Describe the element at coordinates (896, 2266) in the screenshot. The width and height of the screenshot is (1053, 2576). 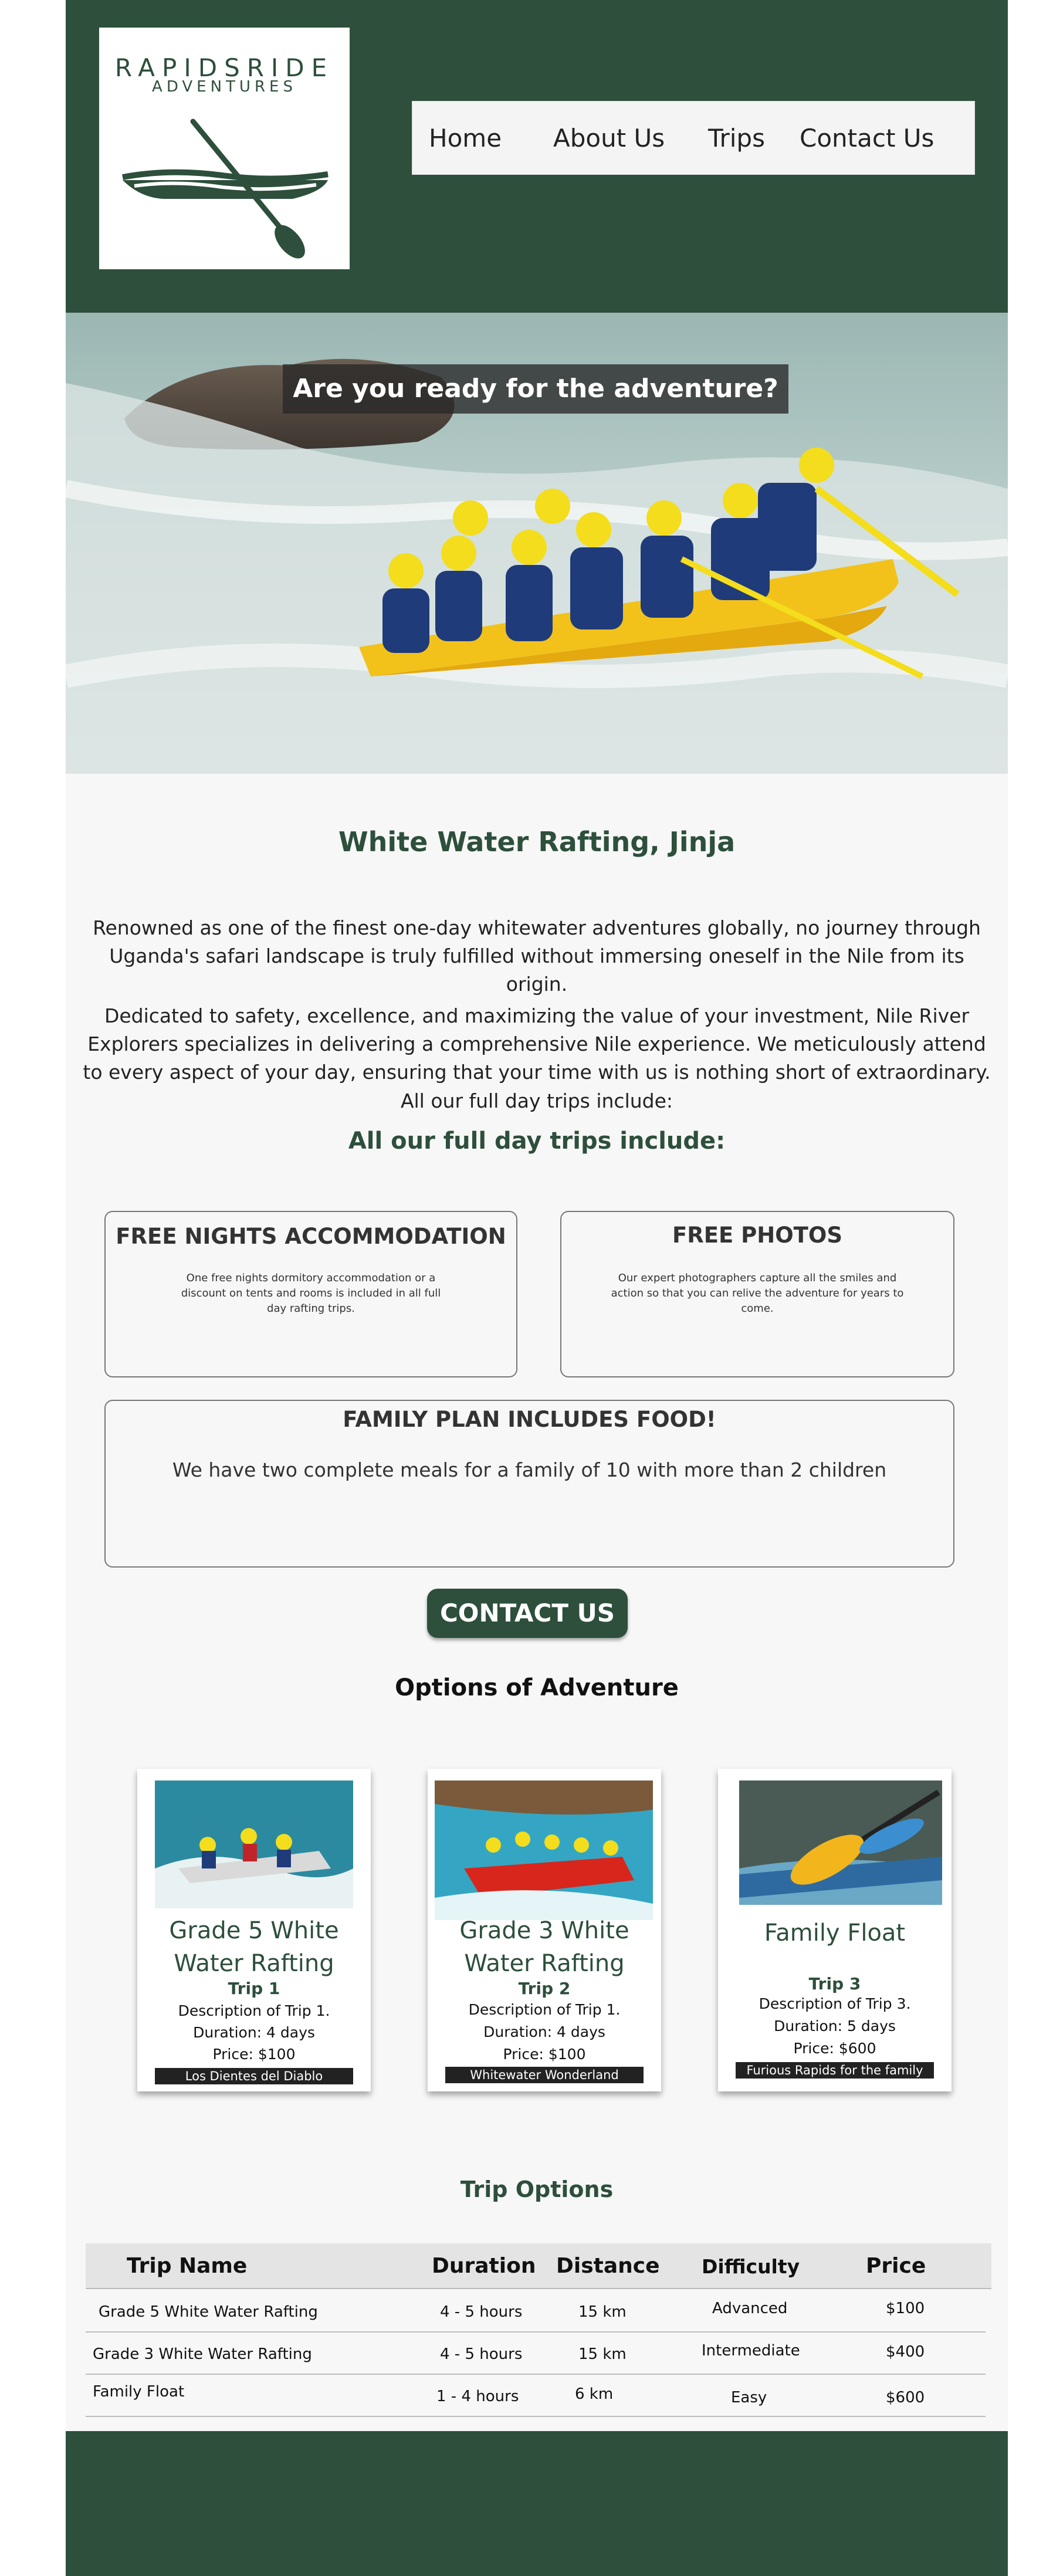
I see `column-header: Price` at that location.